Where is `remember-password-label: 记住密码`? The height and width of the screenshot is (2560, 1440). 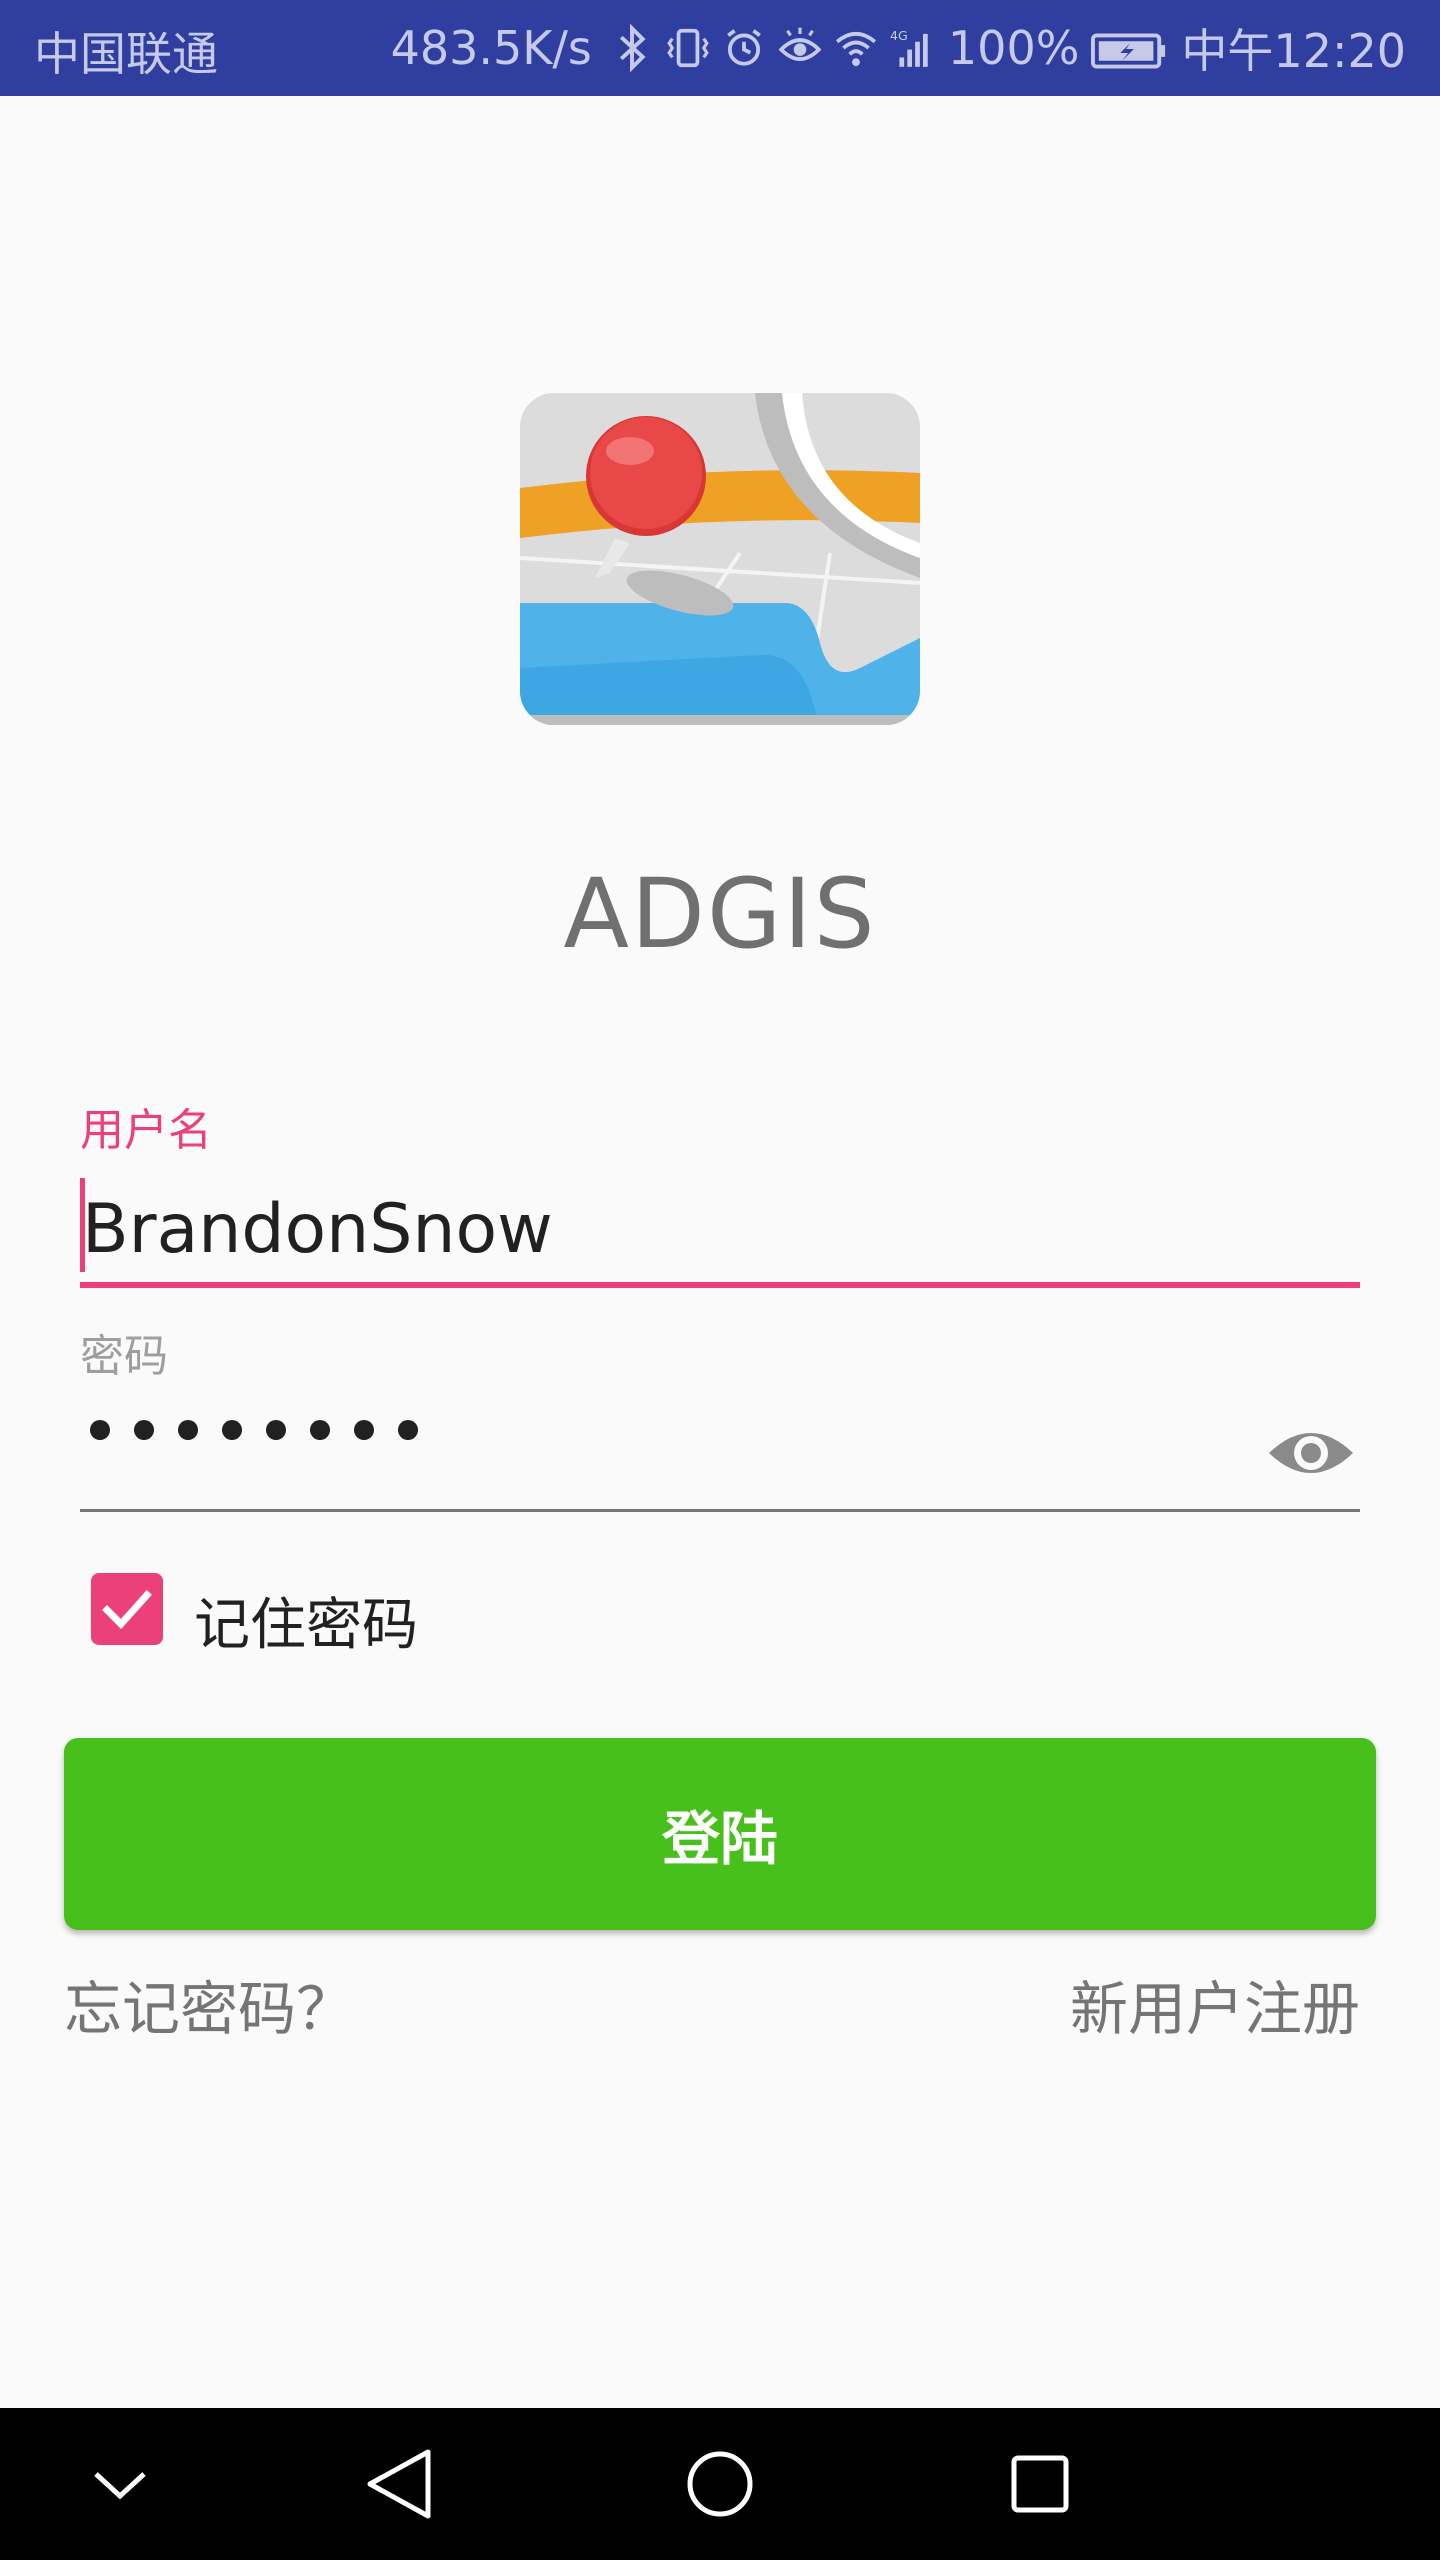 remember-password-label: 记住密码 is located at coordinates (306, 1620).